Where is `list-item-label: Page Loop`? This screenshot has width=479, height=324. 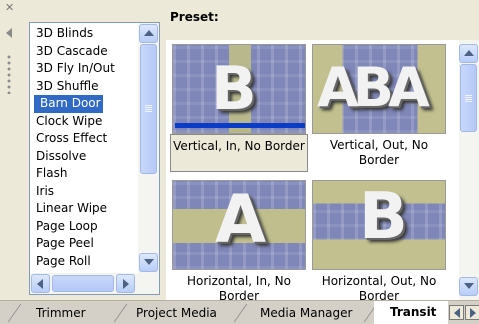 list-item-label: Page Loop is located at coordinates (67, 225).